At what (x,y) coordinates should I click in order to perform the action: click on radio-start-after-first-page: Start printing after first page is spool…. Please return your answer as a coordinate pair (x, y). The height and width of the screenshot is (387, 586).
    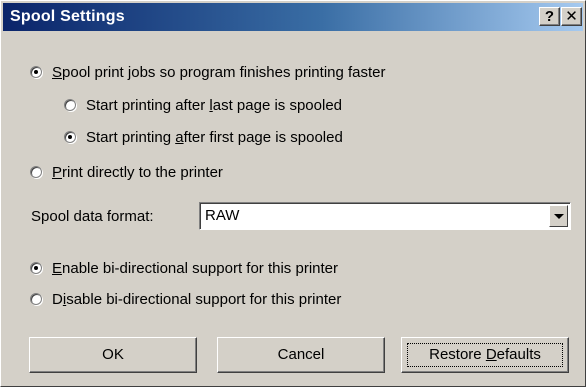
    Looking at the image, I should click on (203, 137).